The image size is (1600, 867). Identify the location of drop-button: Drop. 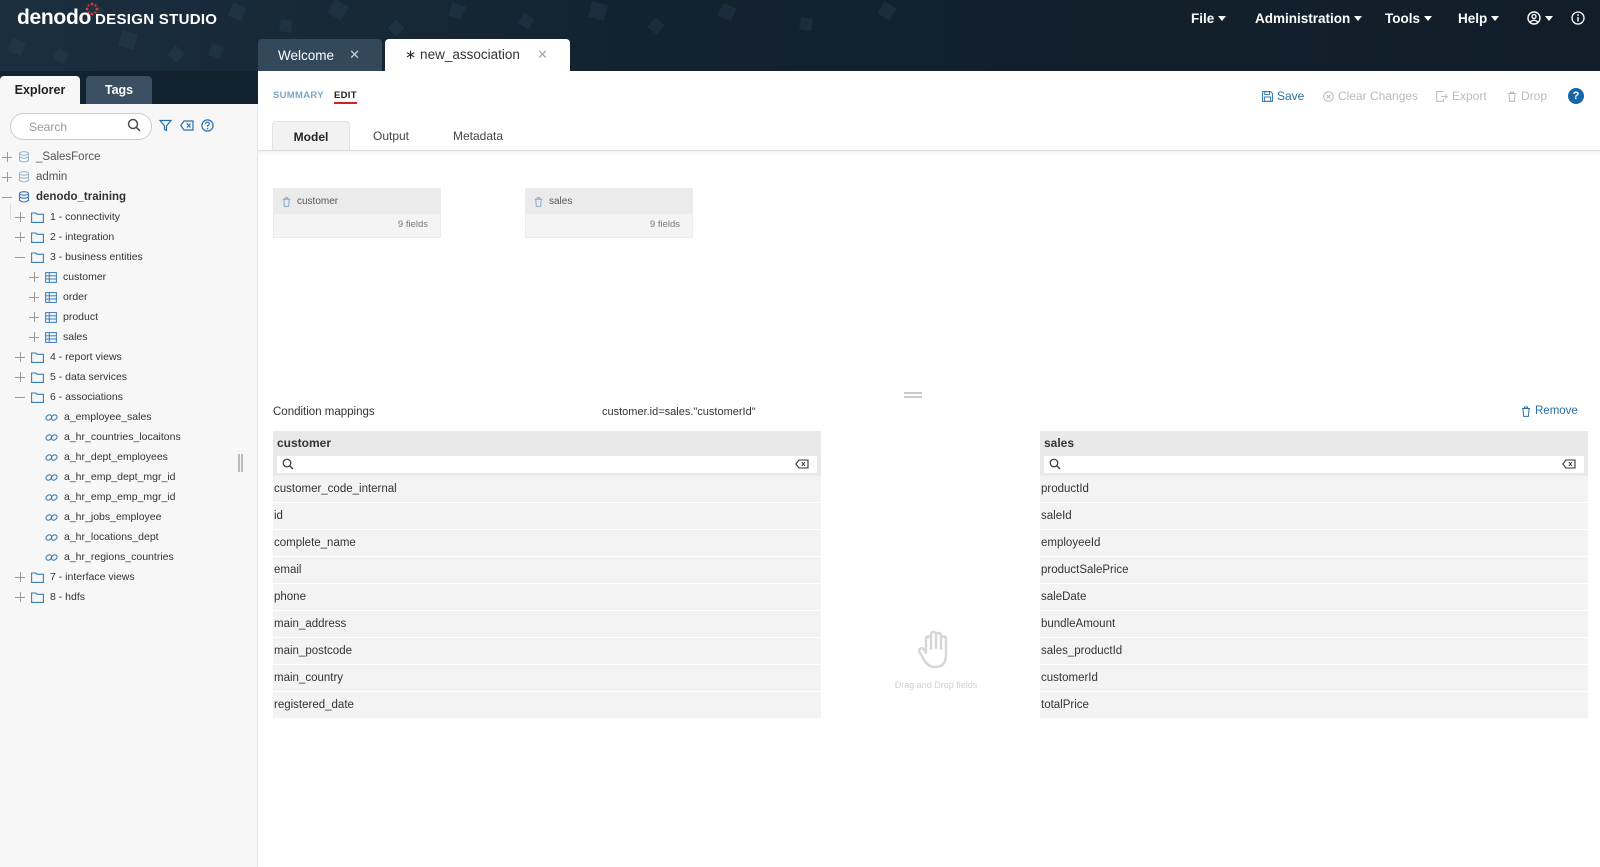
(1527, 96).